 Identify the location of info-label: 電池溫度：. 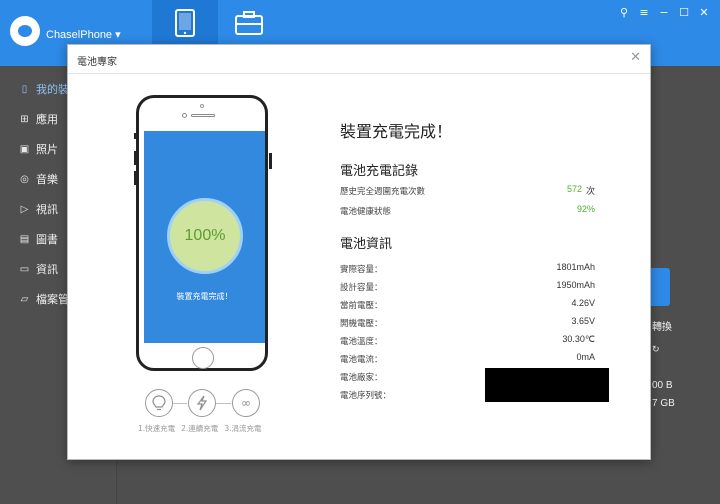
(361, 342).